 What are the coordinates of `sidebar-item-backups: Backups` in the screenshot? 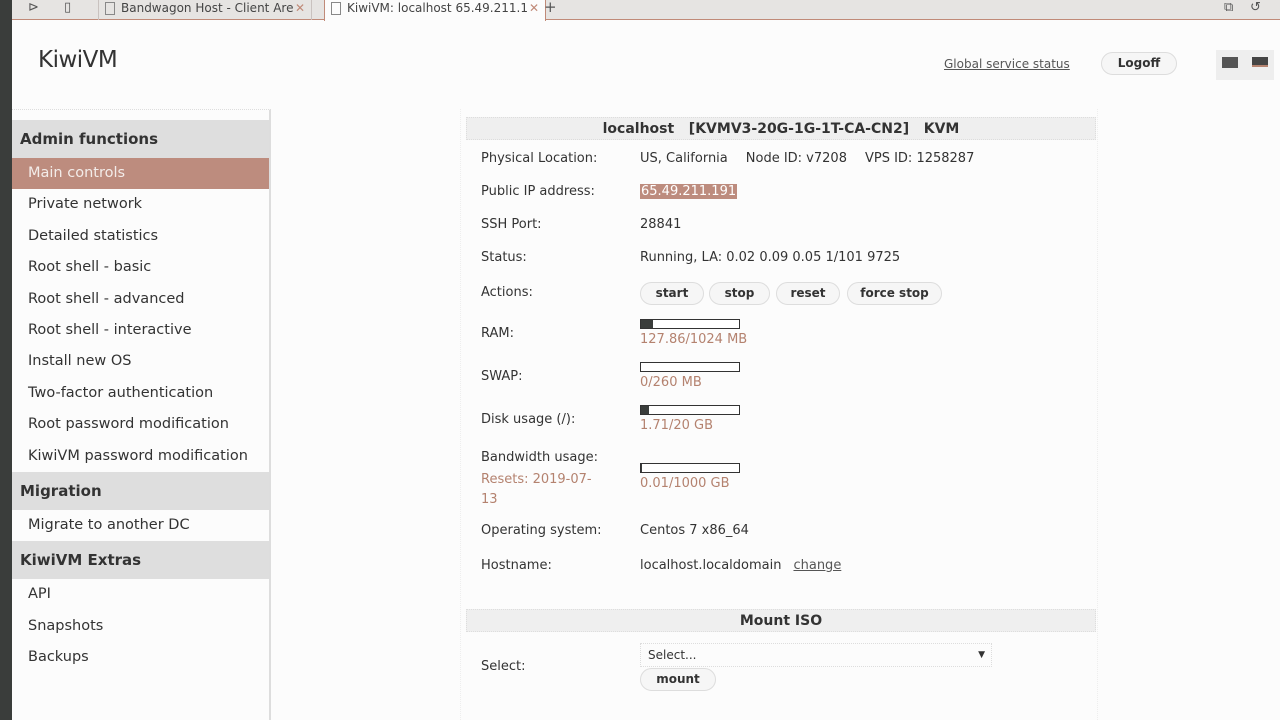 It's located at (140, 657).